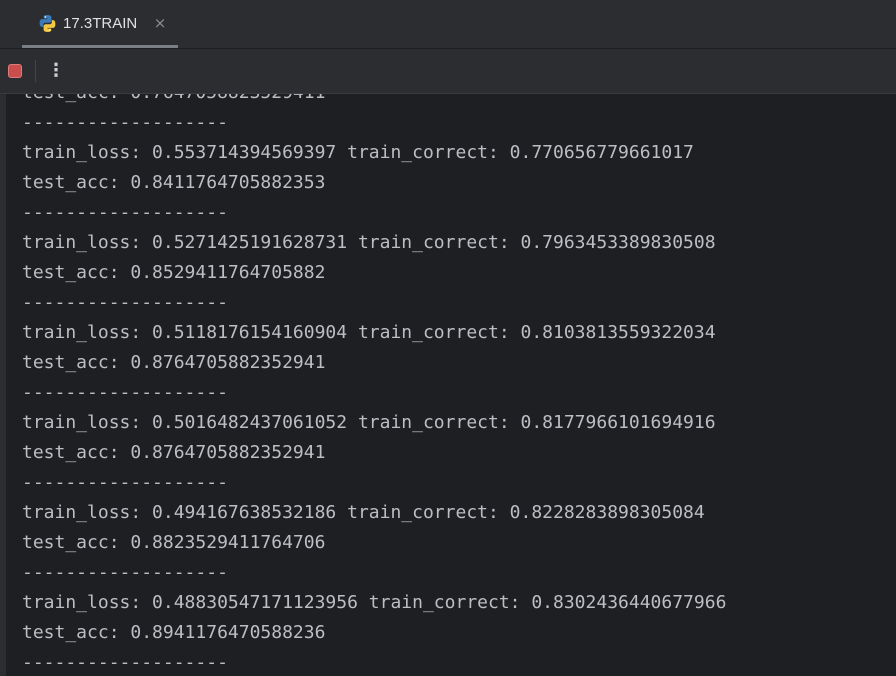 The height and width of the screenshot is (676, 896). I want to click on stop-icon, so click(15, 71).